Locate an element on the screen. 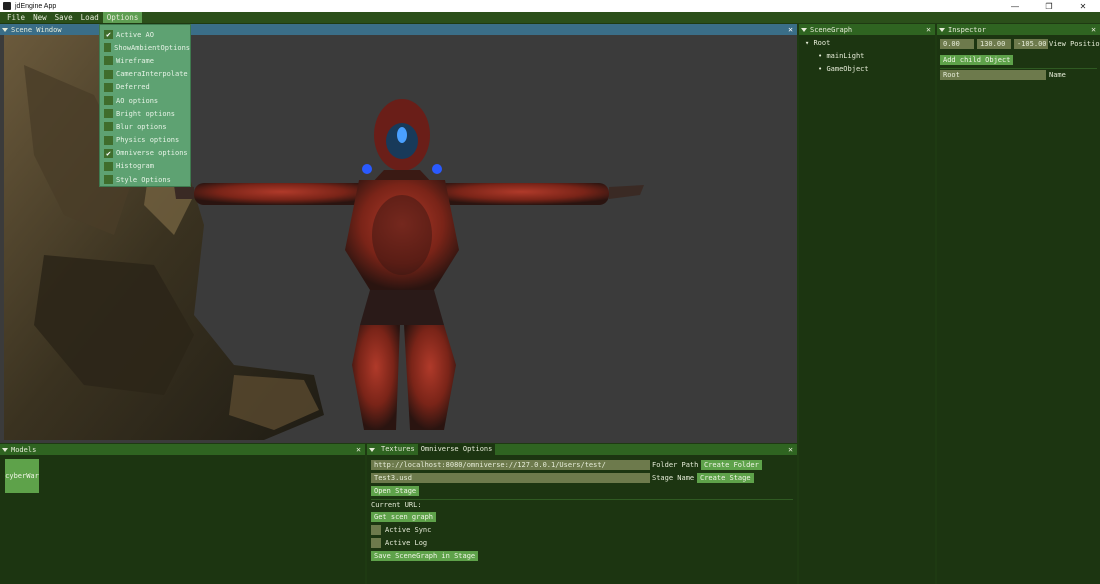  app-title: jdEngine App is located at coordinates (36, 6).